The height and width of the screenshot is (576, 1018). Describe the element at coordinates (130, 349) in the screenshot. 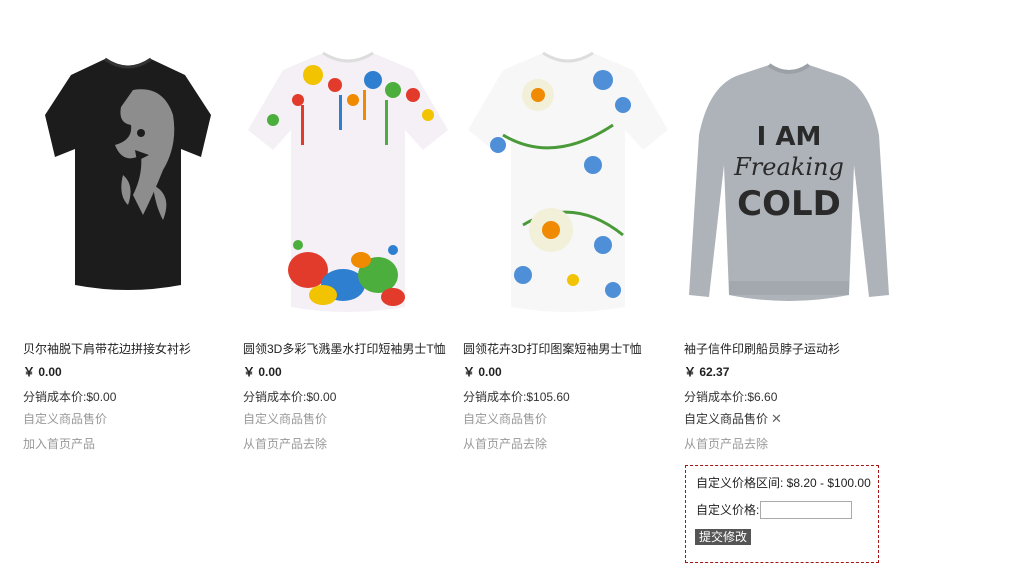

I see `product-name: 贝尔袖脱下肩带花边拼接女衬衫` at that location.